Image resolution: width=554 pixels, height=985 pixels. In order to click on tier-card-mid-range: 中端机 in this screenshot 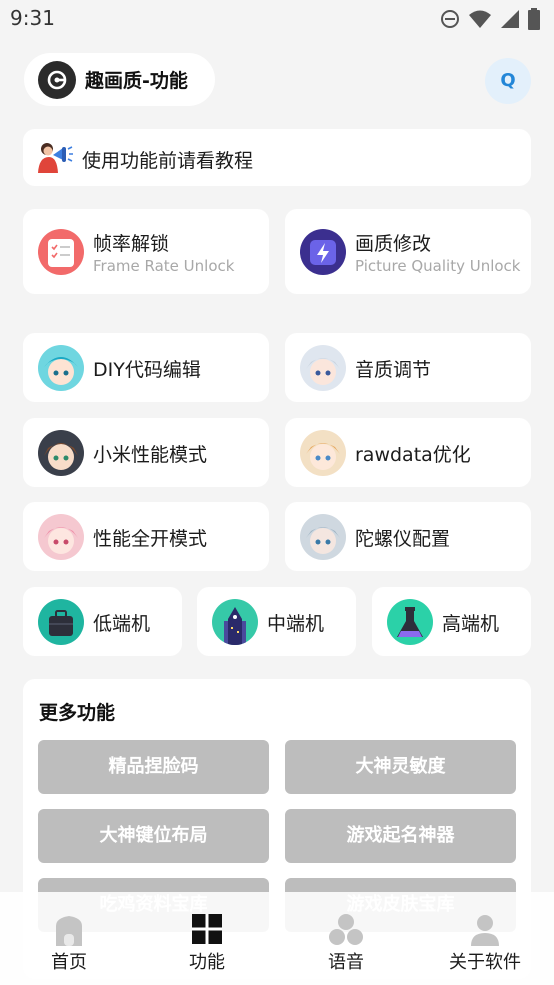, I will do `click(276, 621)`.